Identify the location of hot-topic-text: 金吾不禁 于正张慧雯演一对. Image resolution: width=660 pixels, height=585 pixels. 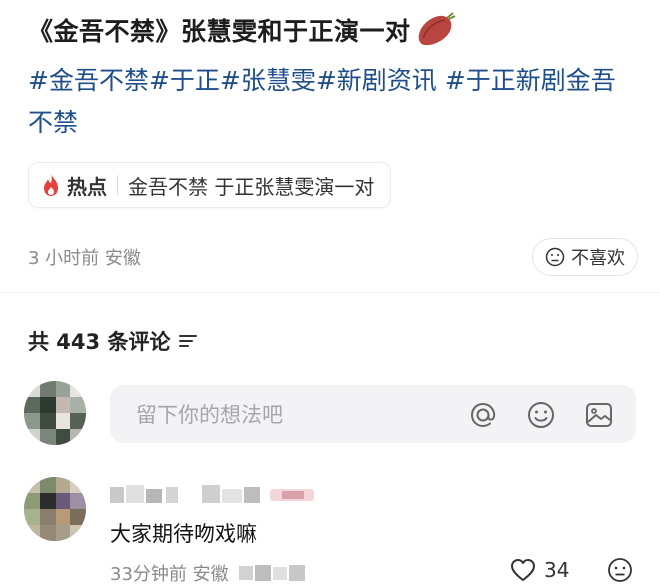
(251, 186).